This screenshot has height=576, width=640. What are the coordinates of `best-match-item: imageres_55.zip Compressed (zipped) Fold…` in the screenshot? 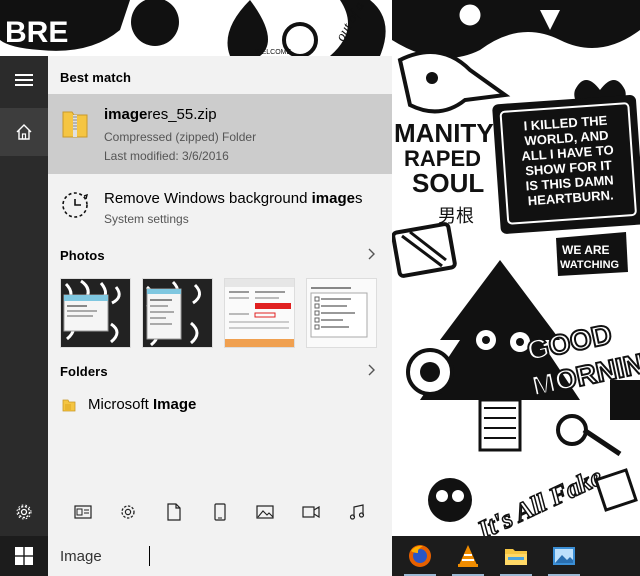 It's located at (220, 134).